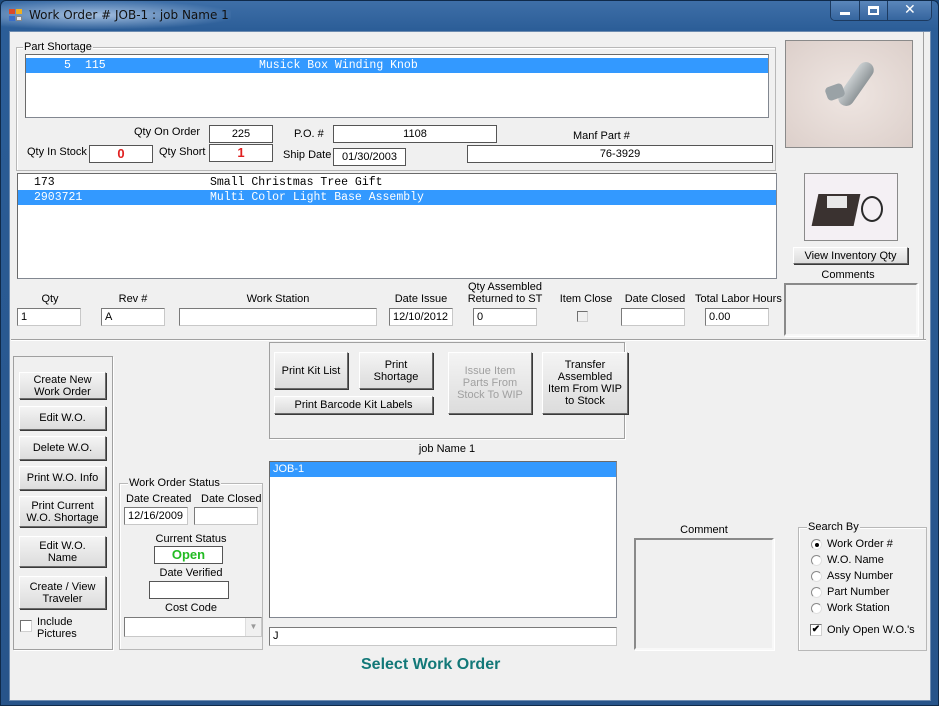 Image resolution: width=939 pixels, height=706 pixels. I want to click on date-verified-field, so click(189, 590).